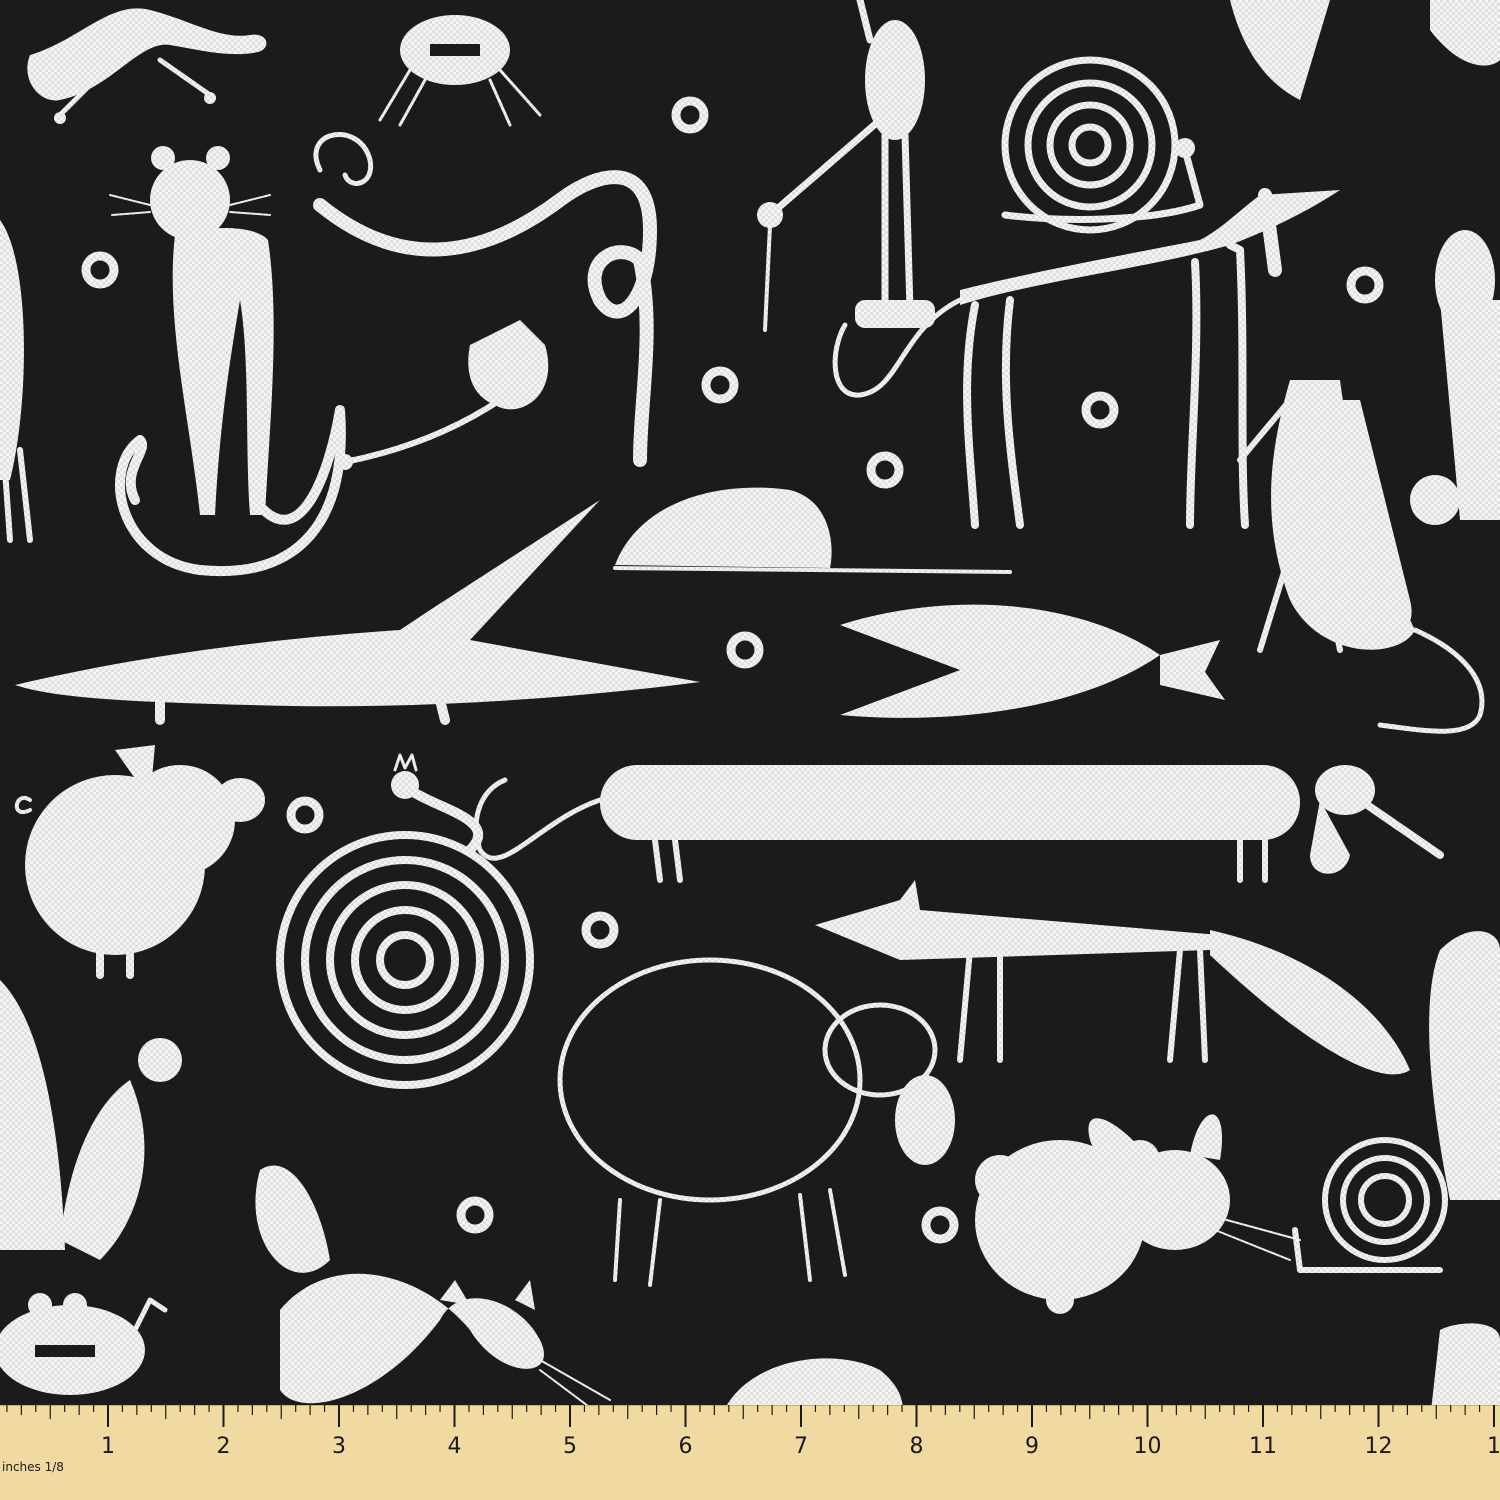  Describe the element at coordinates (339, 1446) in the screenshot. I see `ruler-tick-label: 3` at that location.